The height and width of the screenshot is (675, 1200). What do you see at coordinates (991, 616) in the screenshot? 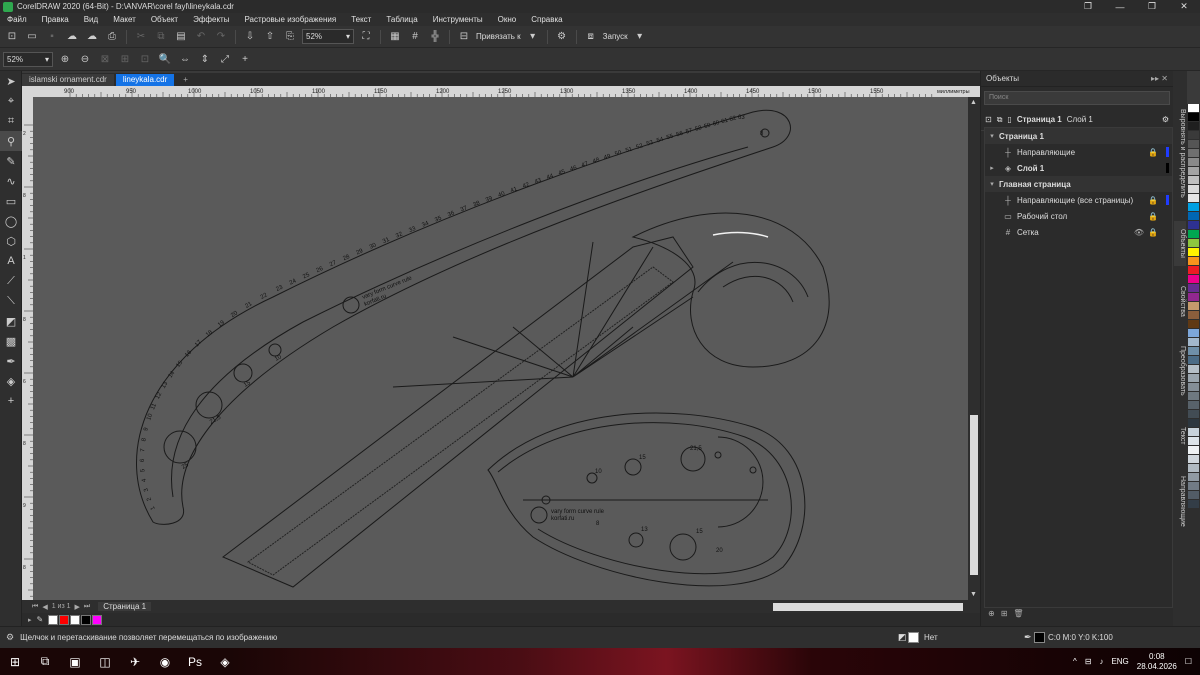
I see `new-layer-icon: ⊕` at bounding box center [991, 616].